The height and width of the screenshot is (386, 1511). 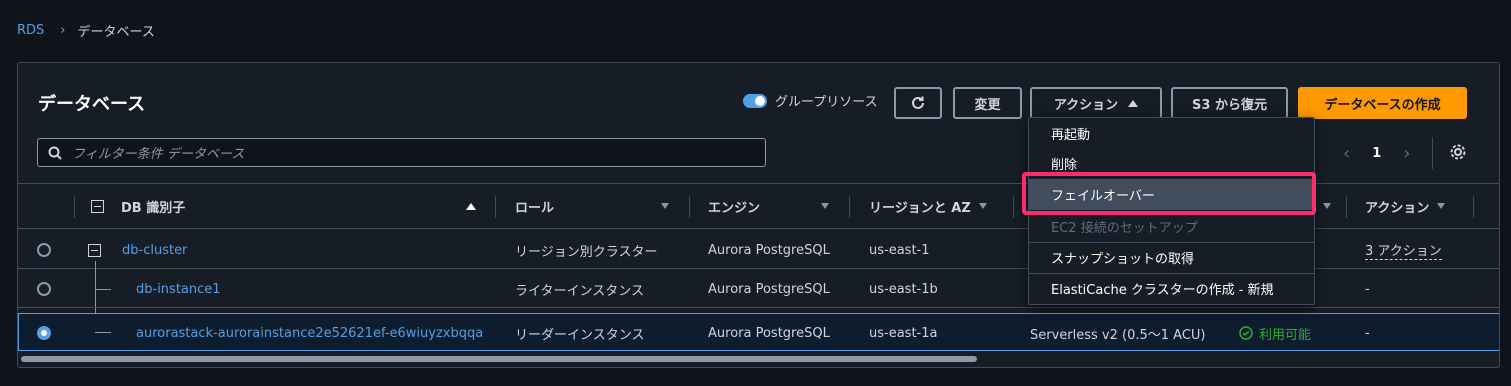 I want to click on column-header-engine: エンジン, so click(x=768, y=206).